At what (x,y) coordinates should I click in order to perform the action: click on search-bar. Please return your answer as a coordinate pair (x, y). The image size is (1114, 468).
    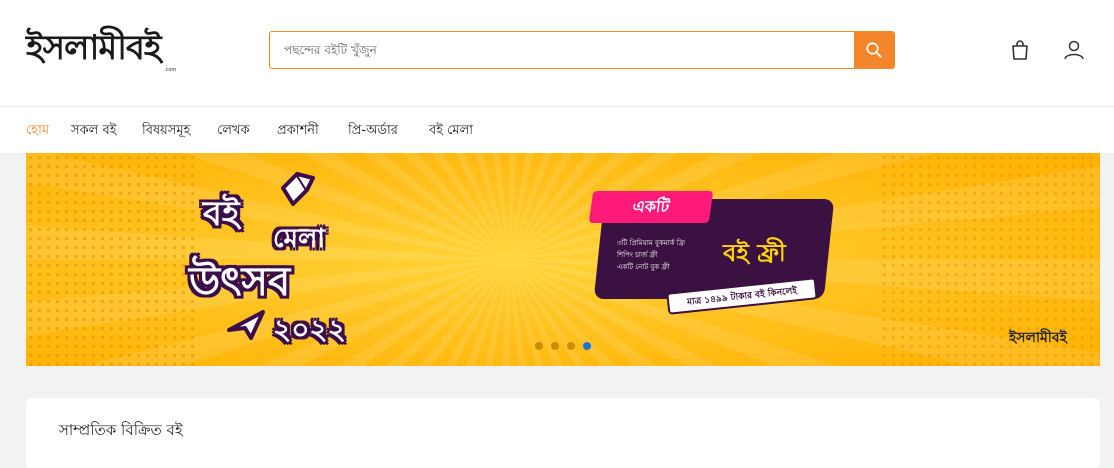
    Looking at the image, I should click on (582, 50).